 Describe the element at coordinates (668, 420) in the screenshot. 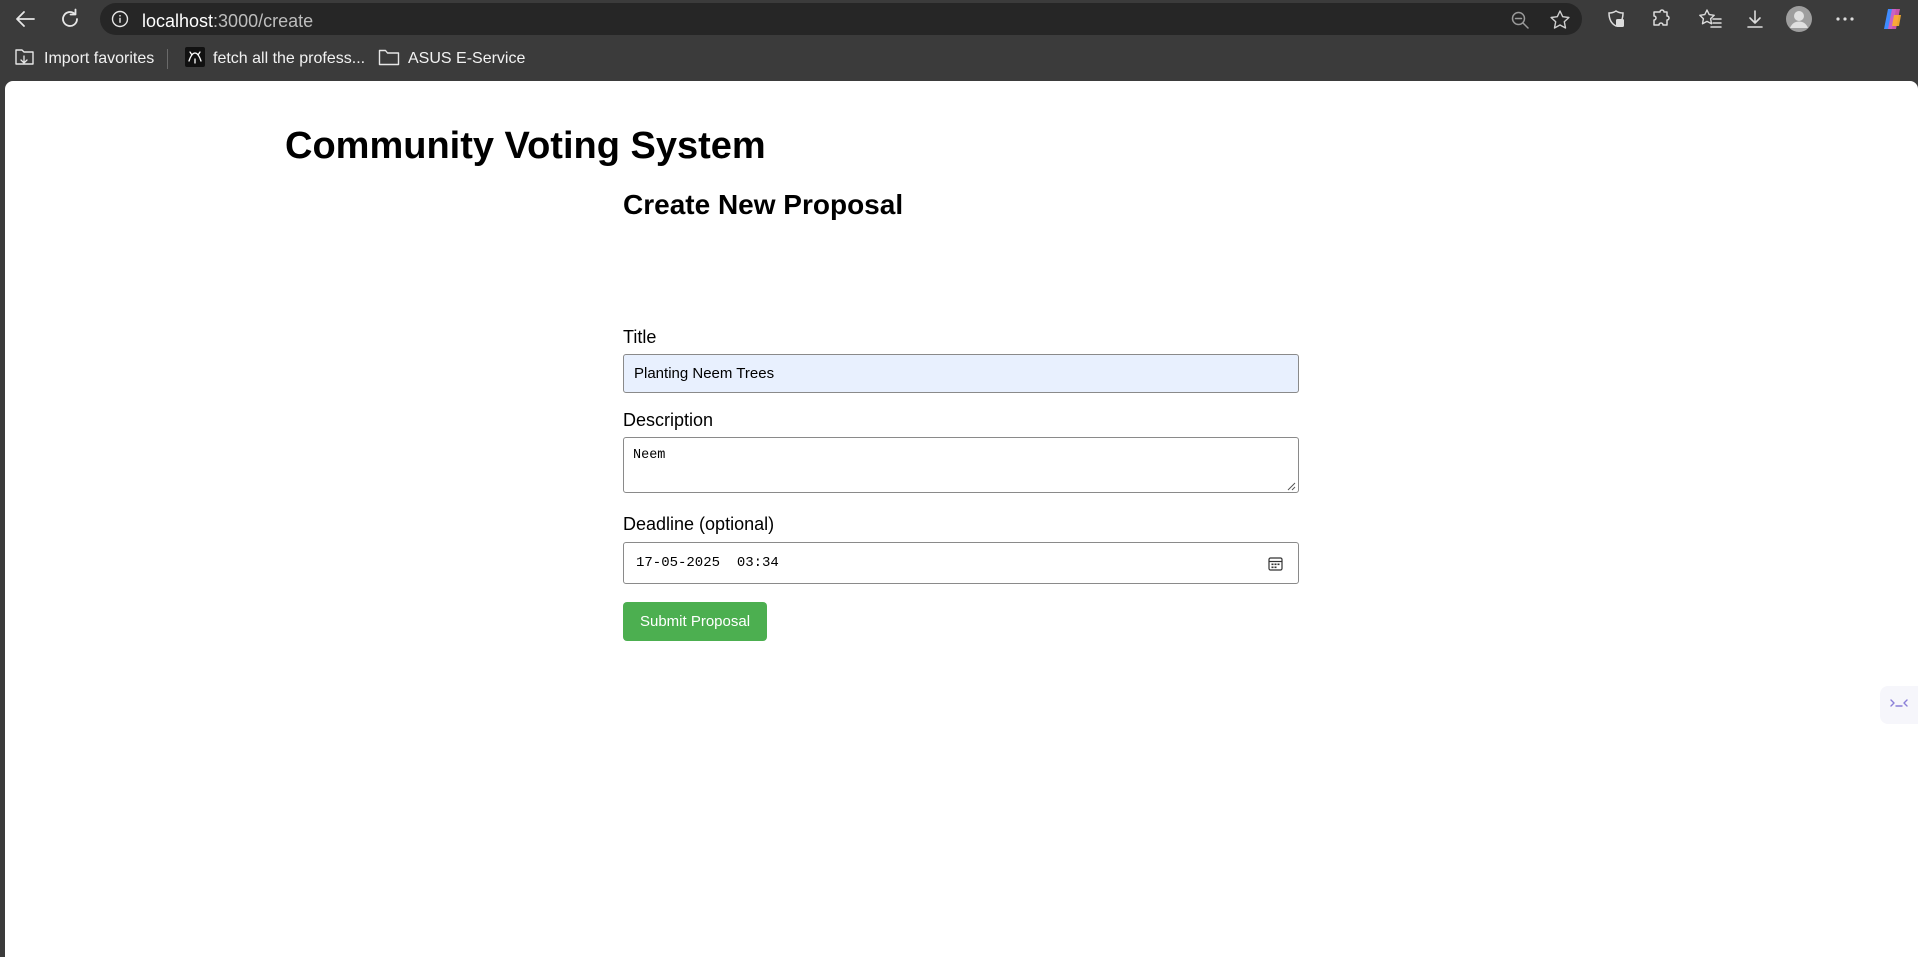

I see `description-label: Description` at that location.